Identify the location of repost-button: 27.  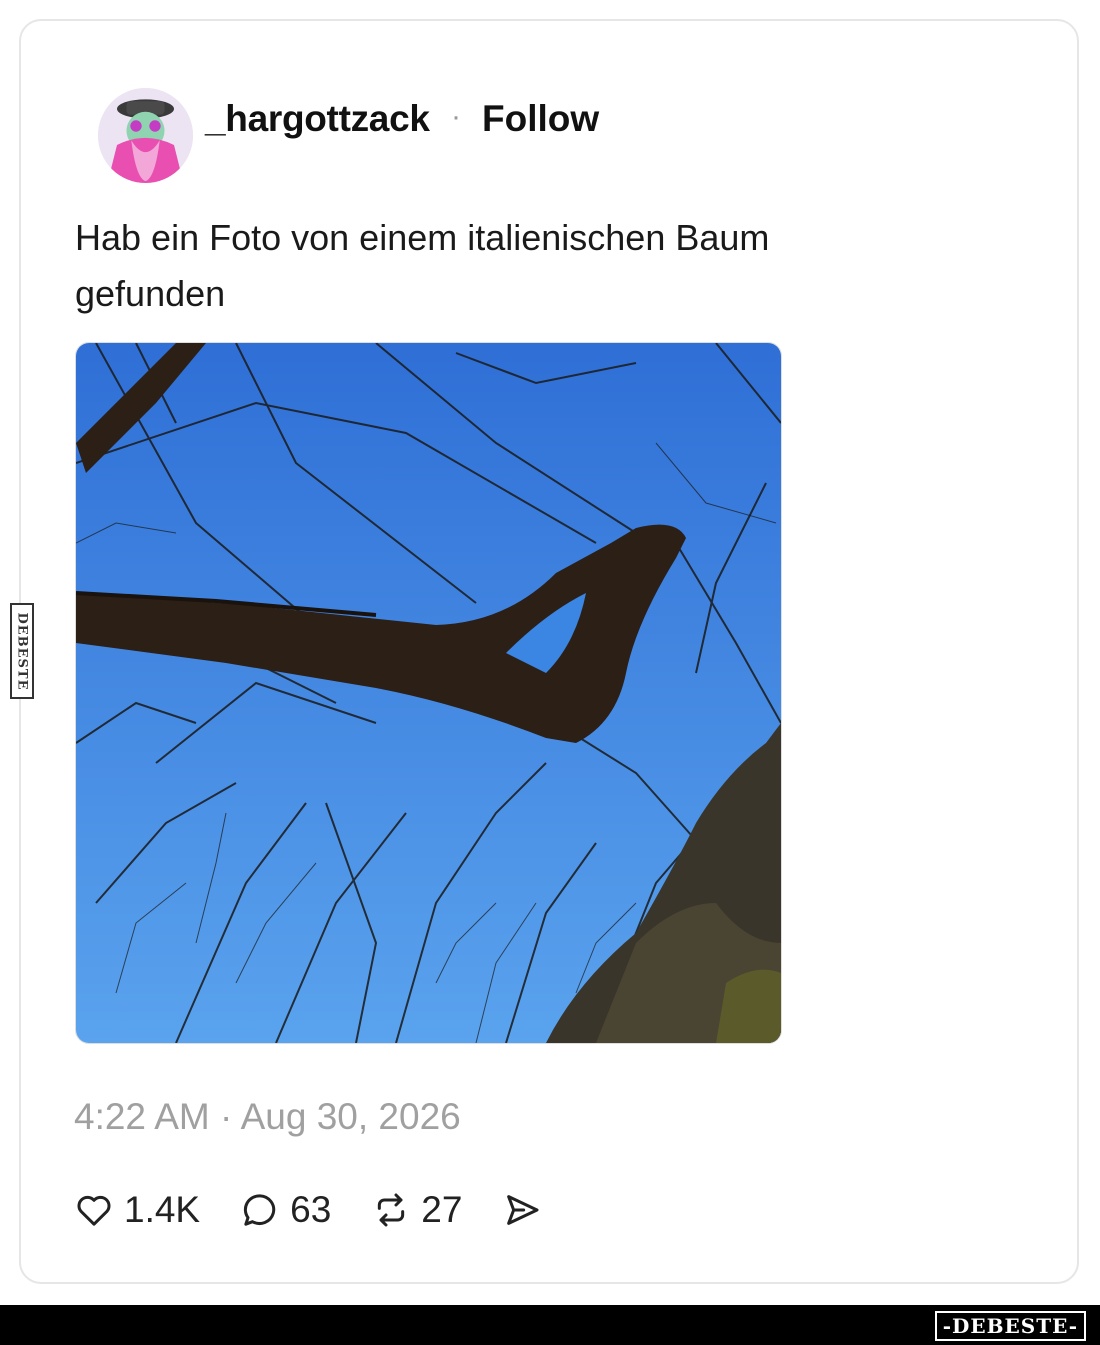
(416, 1210).